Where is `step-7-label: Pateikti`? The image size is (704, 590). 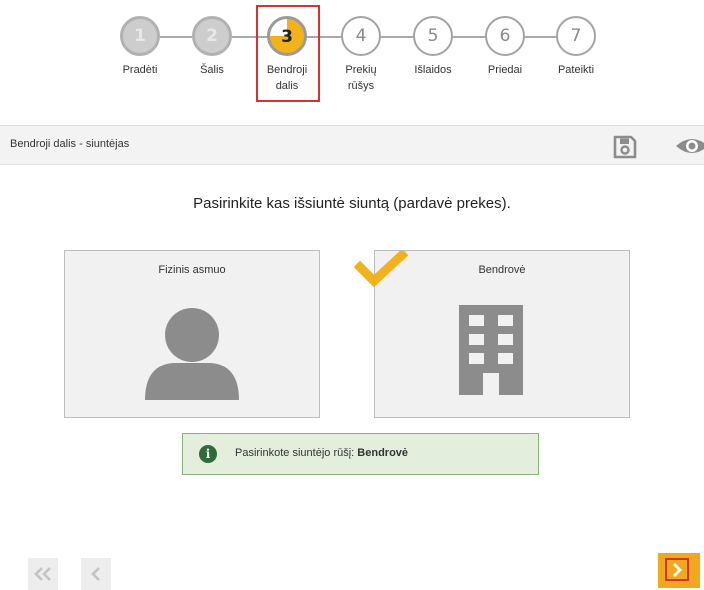
step-7-label: Pateikti is located at coordinates (576, 70).